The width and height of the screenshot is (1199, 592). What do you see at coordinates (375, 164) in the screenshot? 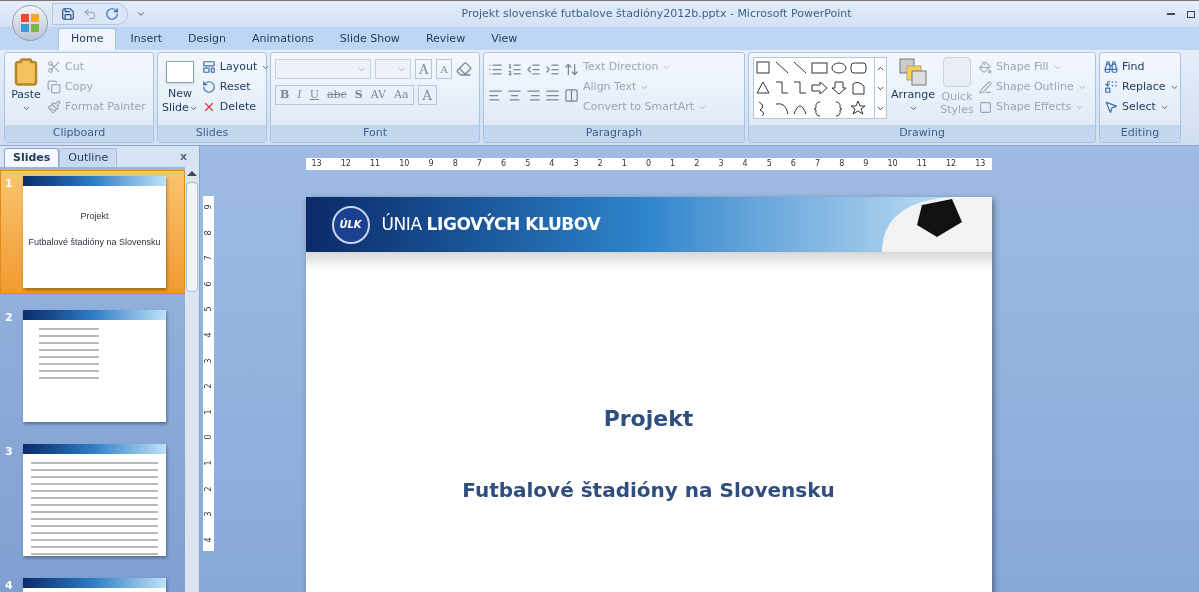
I see `ruler-number: 11` at bounding box center [375, 164].